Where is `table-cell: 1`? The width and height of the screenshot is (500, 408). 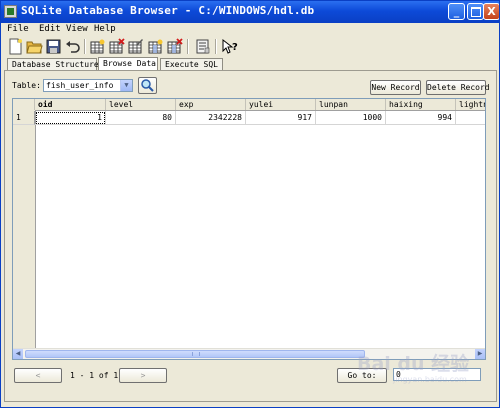
table-cell: 1 is located at coordinates (70, 118).